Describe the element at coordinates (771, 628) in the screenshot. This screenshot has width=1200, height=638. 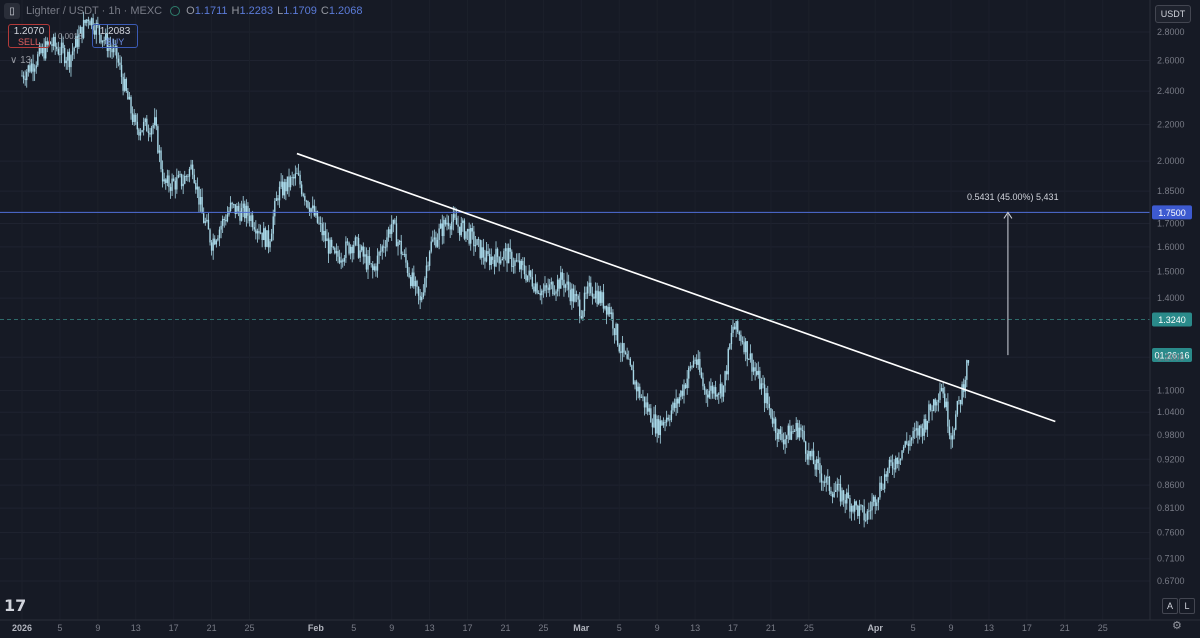
I see `time-tick-label: 21` at that location.